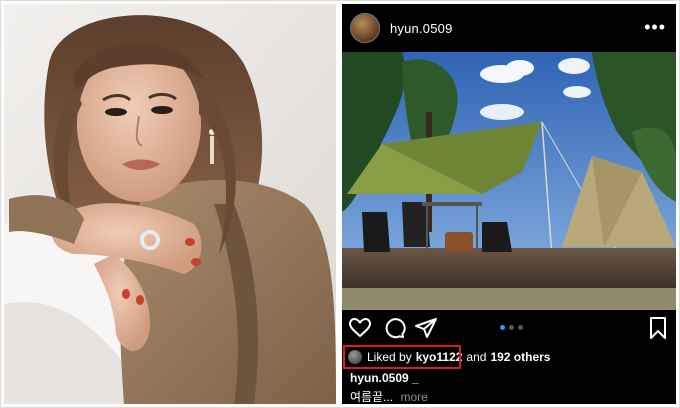  What do you see at coordinates (421, 28) in the screenshot?
I see `post-username: hyun.0509` at bounding box center [421, 28].